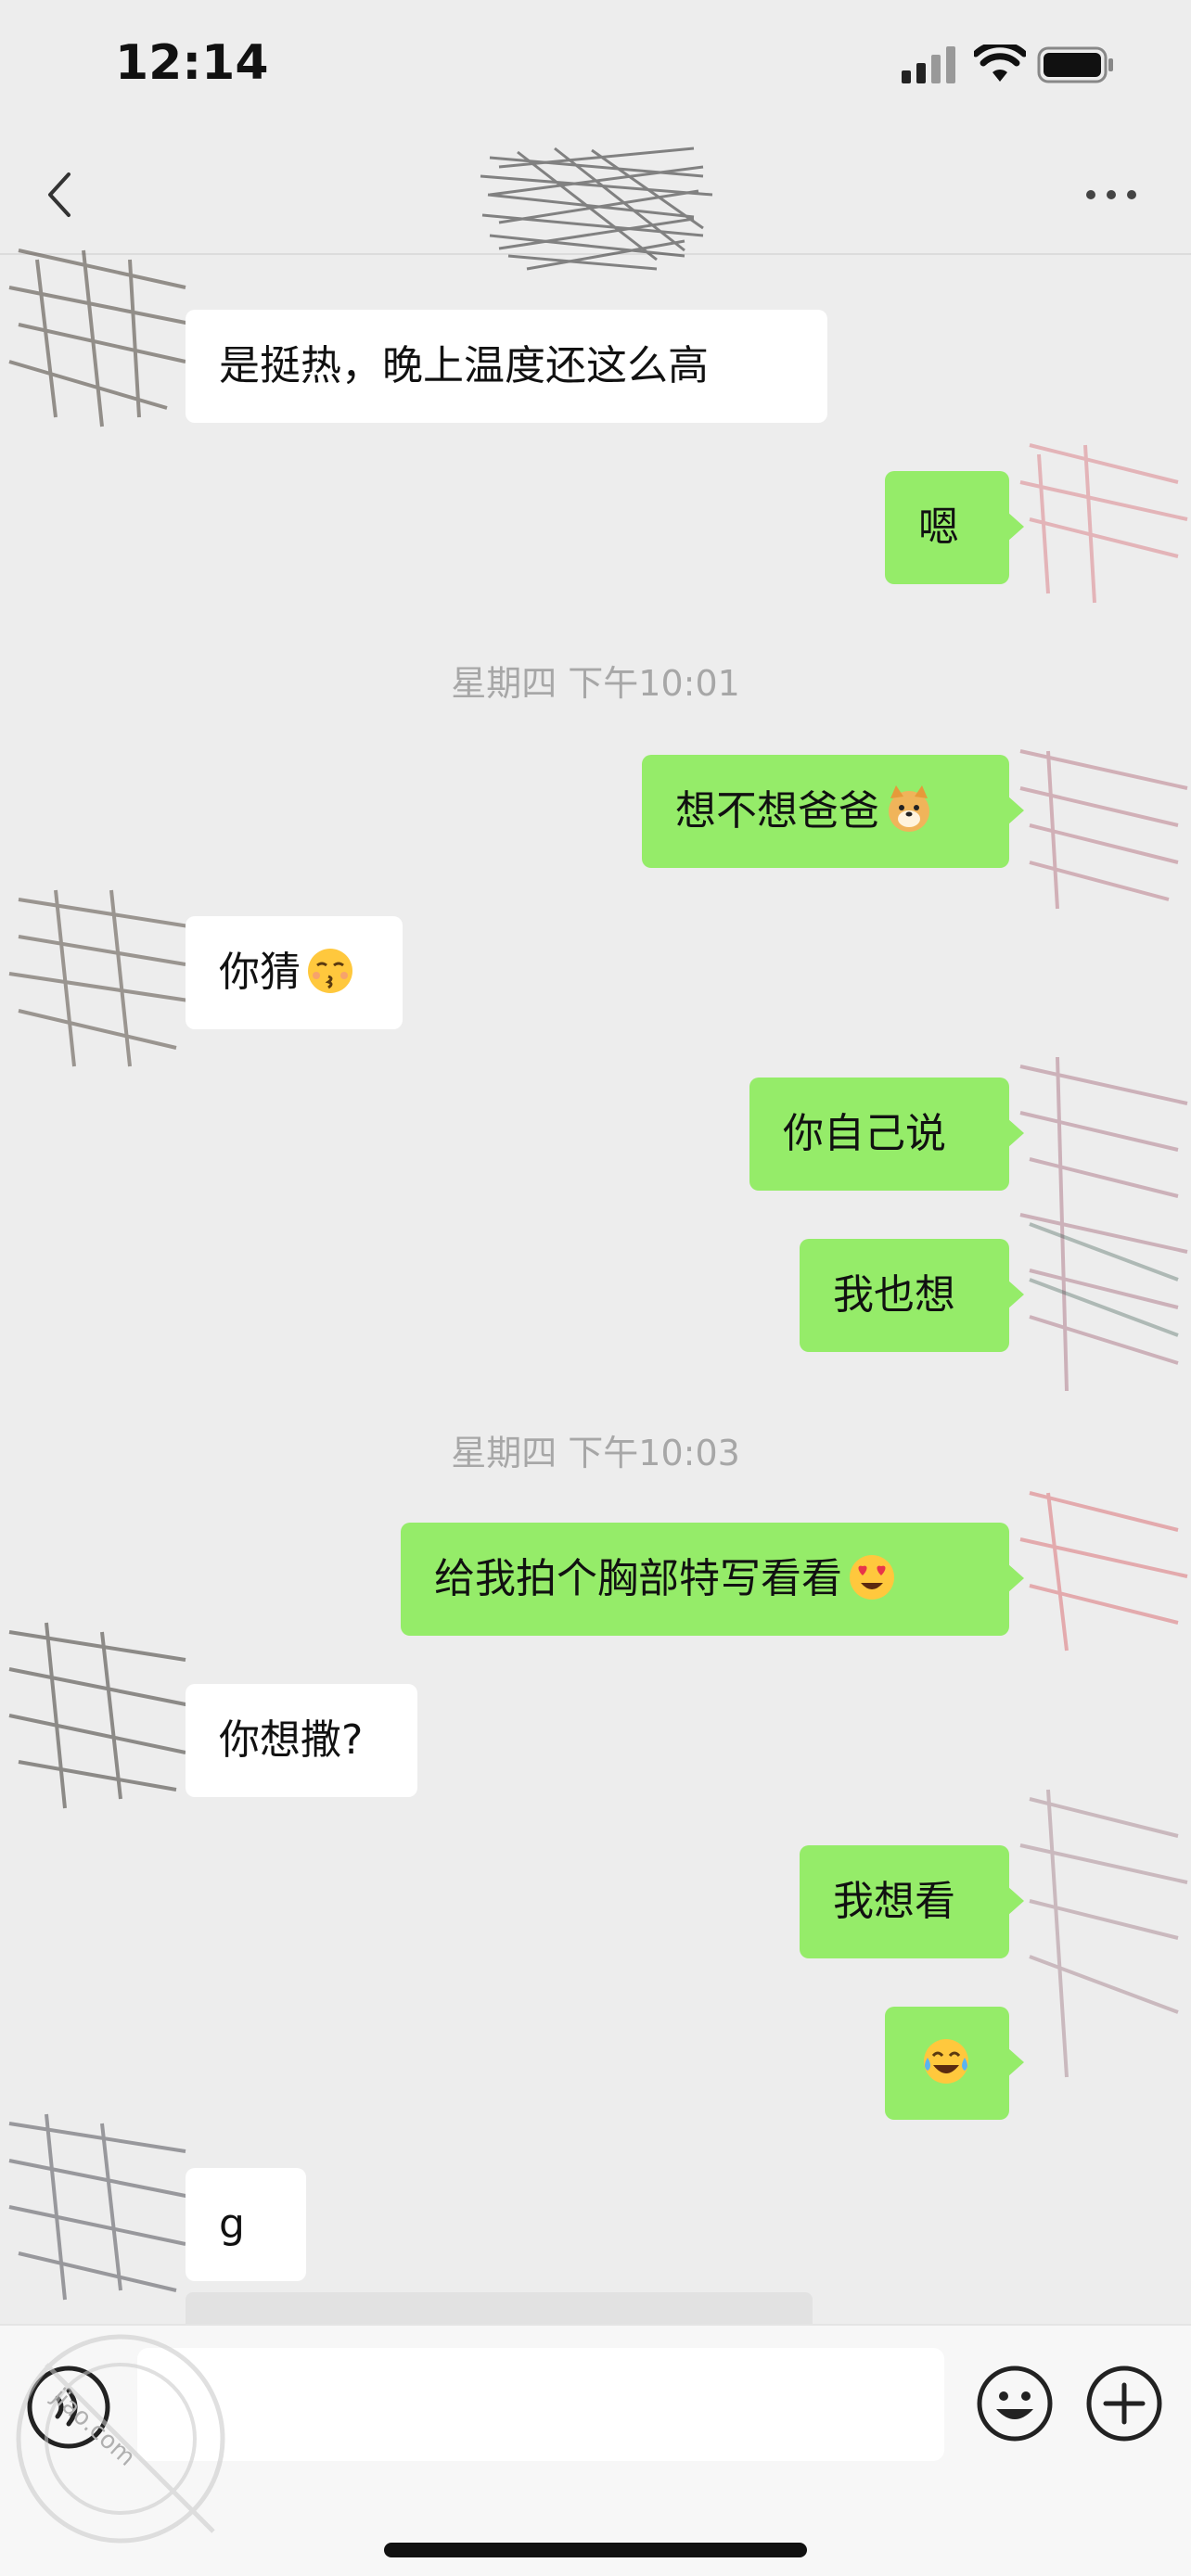 The width and height of the screenshot is (1191, 2576). I want to click on sent-message: 嗯, so click(955, 528).